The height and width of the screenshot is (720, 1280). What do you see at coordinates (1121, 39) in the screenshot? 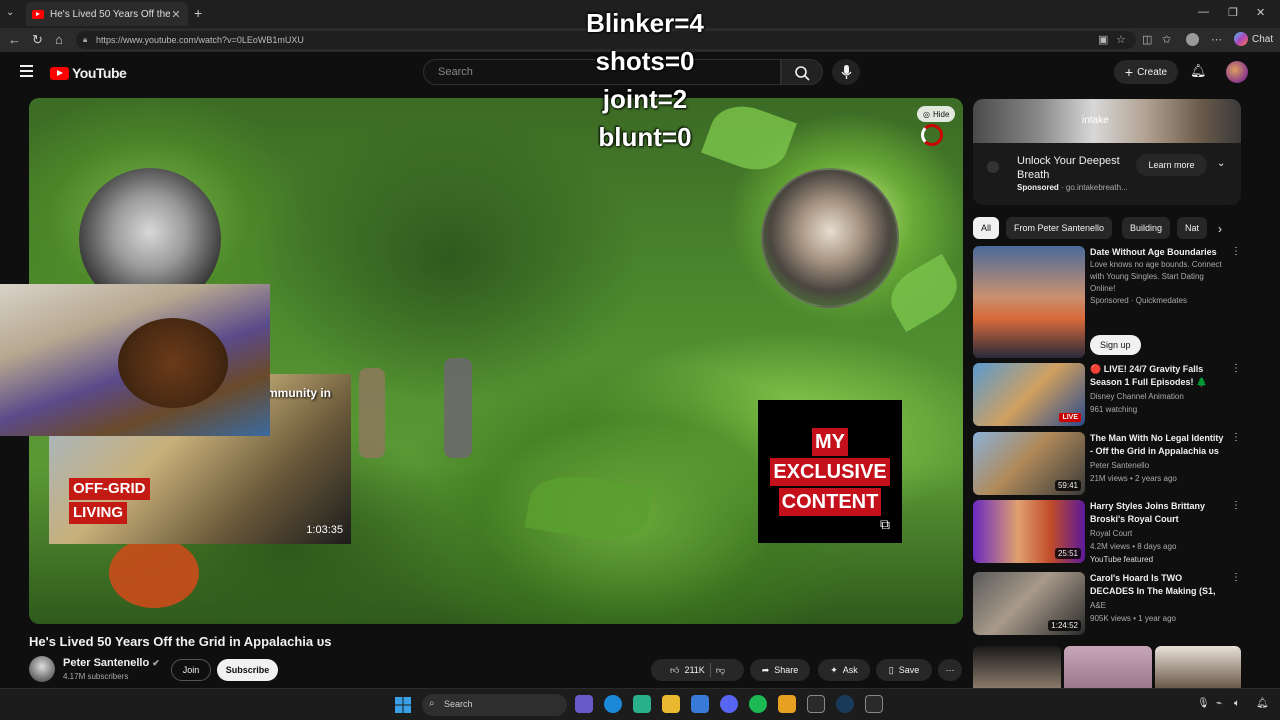
I see `favorite-star-icon: ☆` at bounding box center [1121, 39].